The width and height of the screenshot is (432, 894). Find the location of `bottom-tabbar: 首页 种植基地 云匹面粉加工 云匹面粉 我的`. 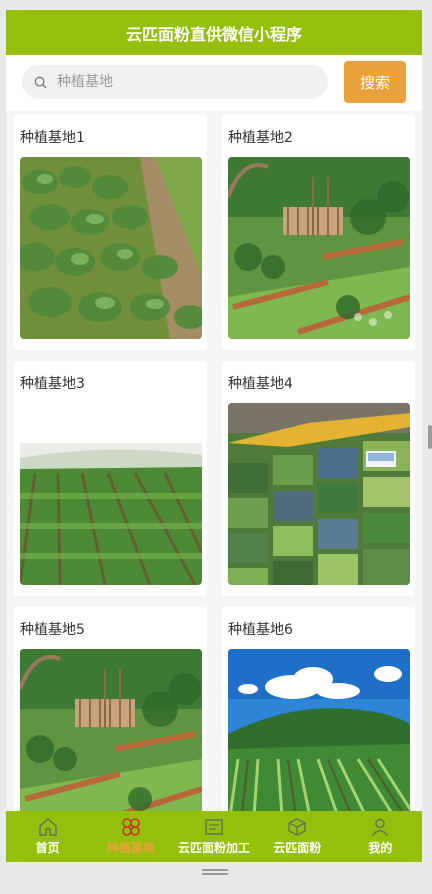

bottom-tabbar: 首页 种植基地 云匹面粉加工 云匹面粉 我的 is located at coordinates (214, 836).